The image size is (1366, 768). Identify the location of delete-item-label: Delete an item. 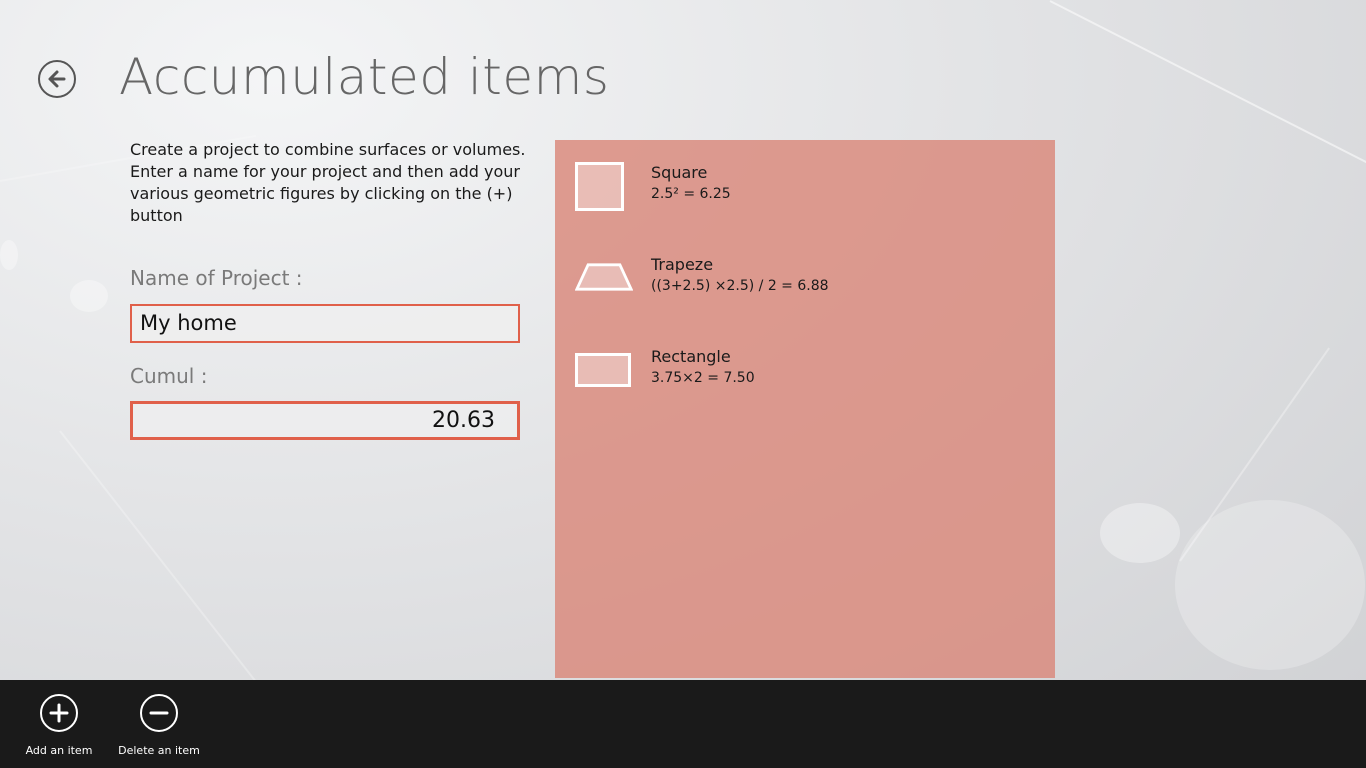
(159, 750).